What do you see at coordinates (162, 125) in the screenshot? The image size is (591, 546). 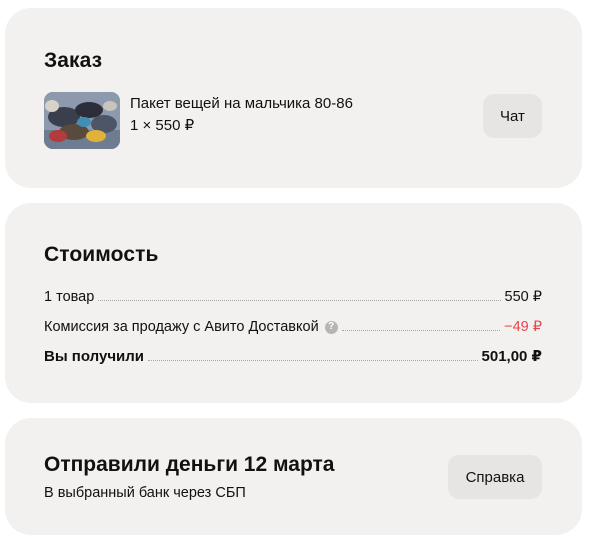 I see `item-price: 1 × 550 ₽` at bounding box center [162, 125].